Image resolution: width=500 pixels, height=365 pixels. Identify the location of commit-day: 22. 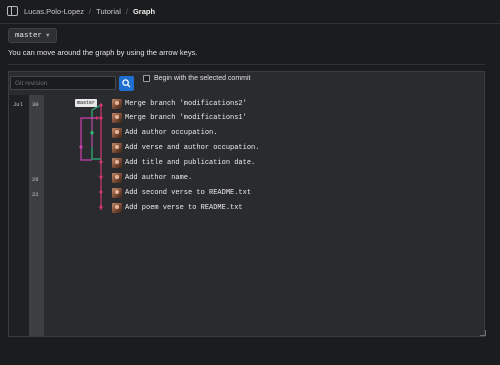
(35, 194).